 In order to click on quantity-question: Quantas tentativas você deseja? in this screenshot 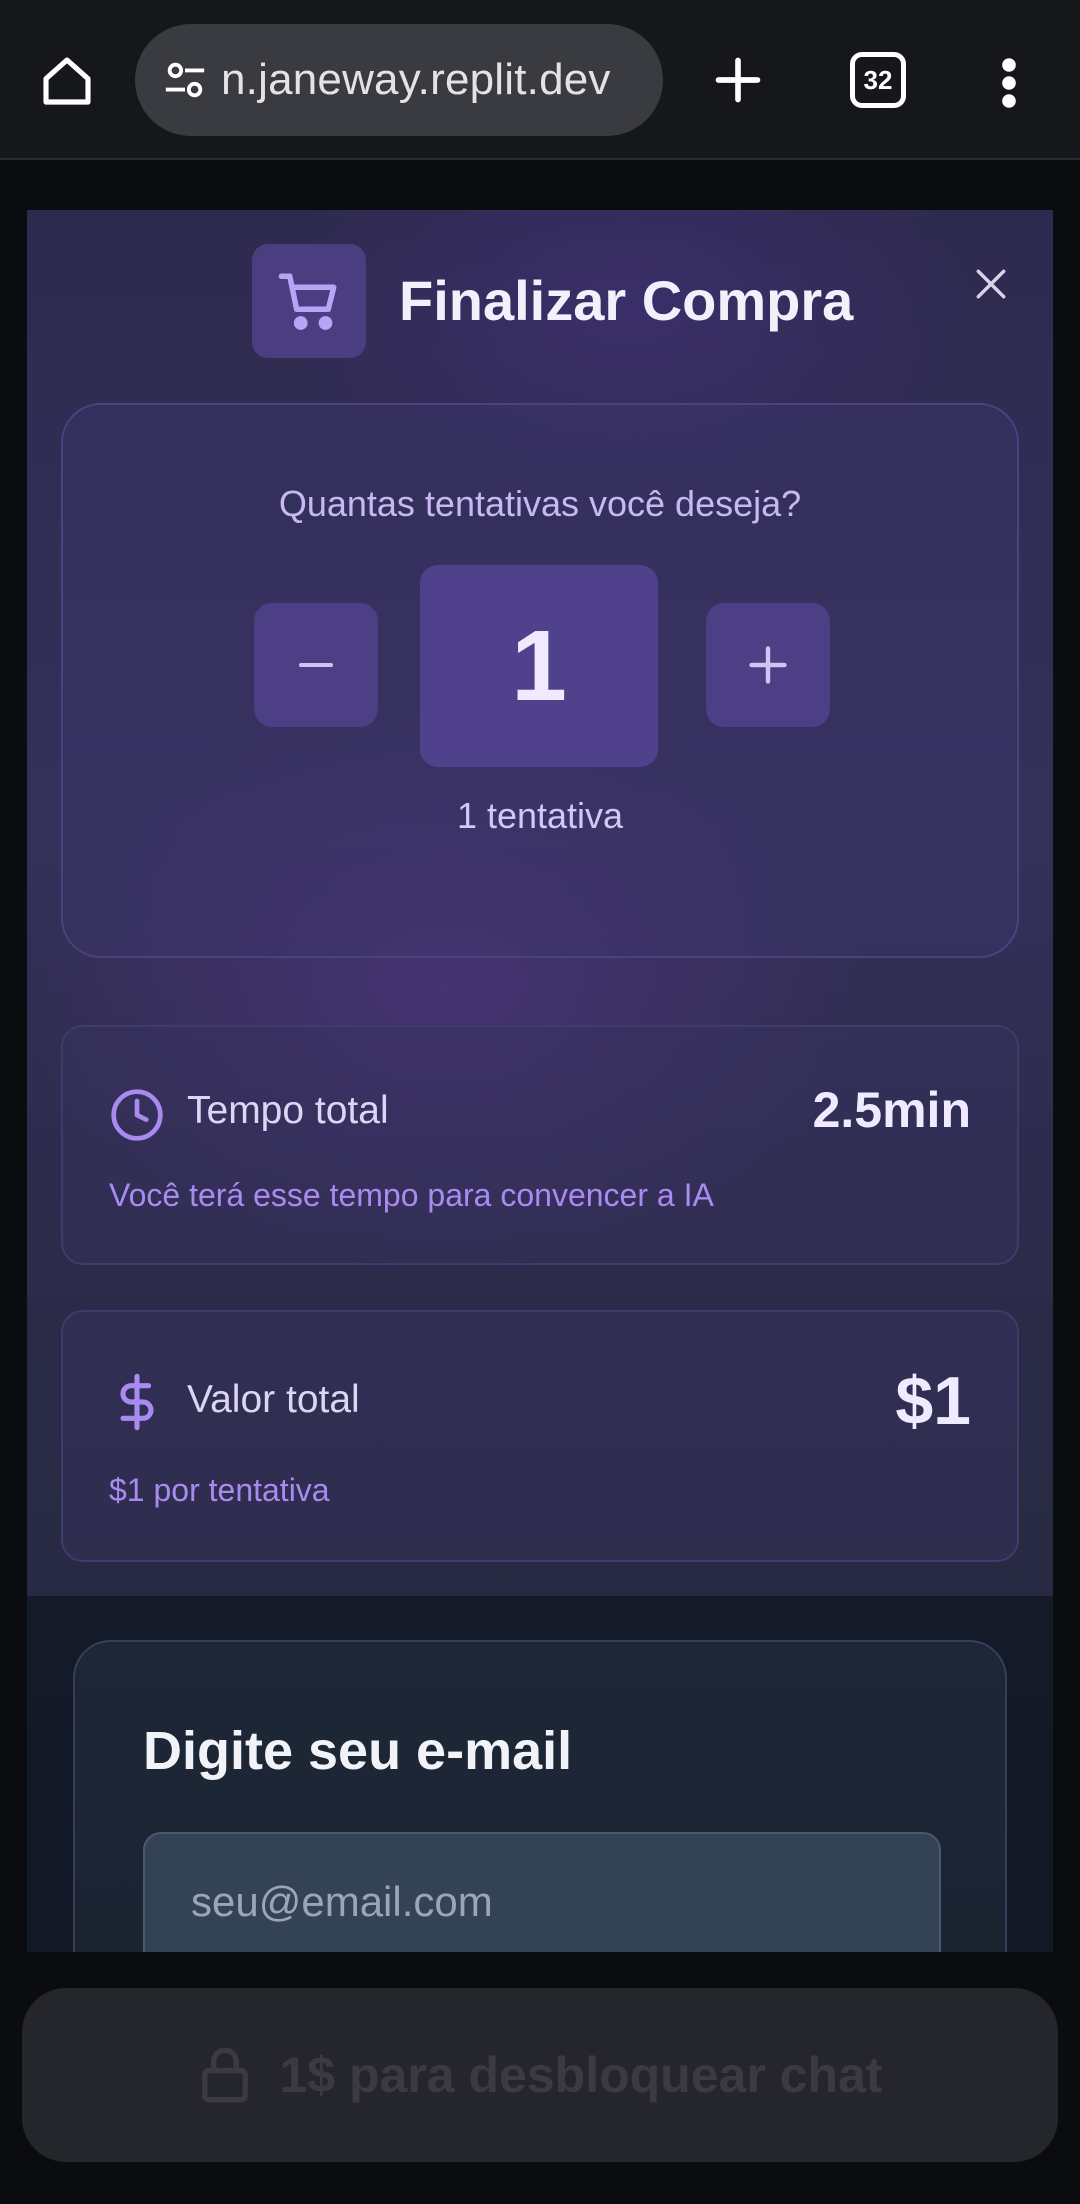, I will do `click(540, 503)`.